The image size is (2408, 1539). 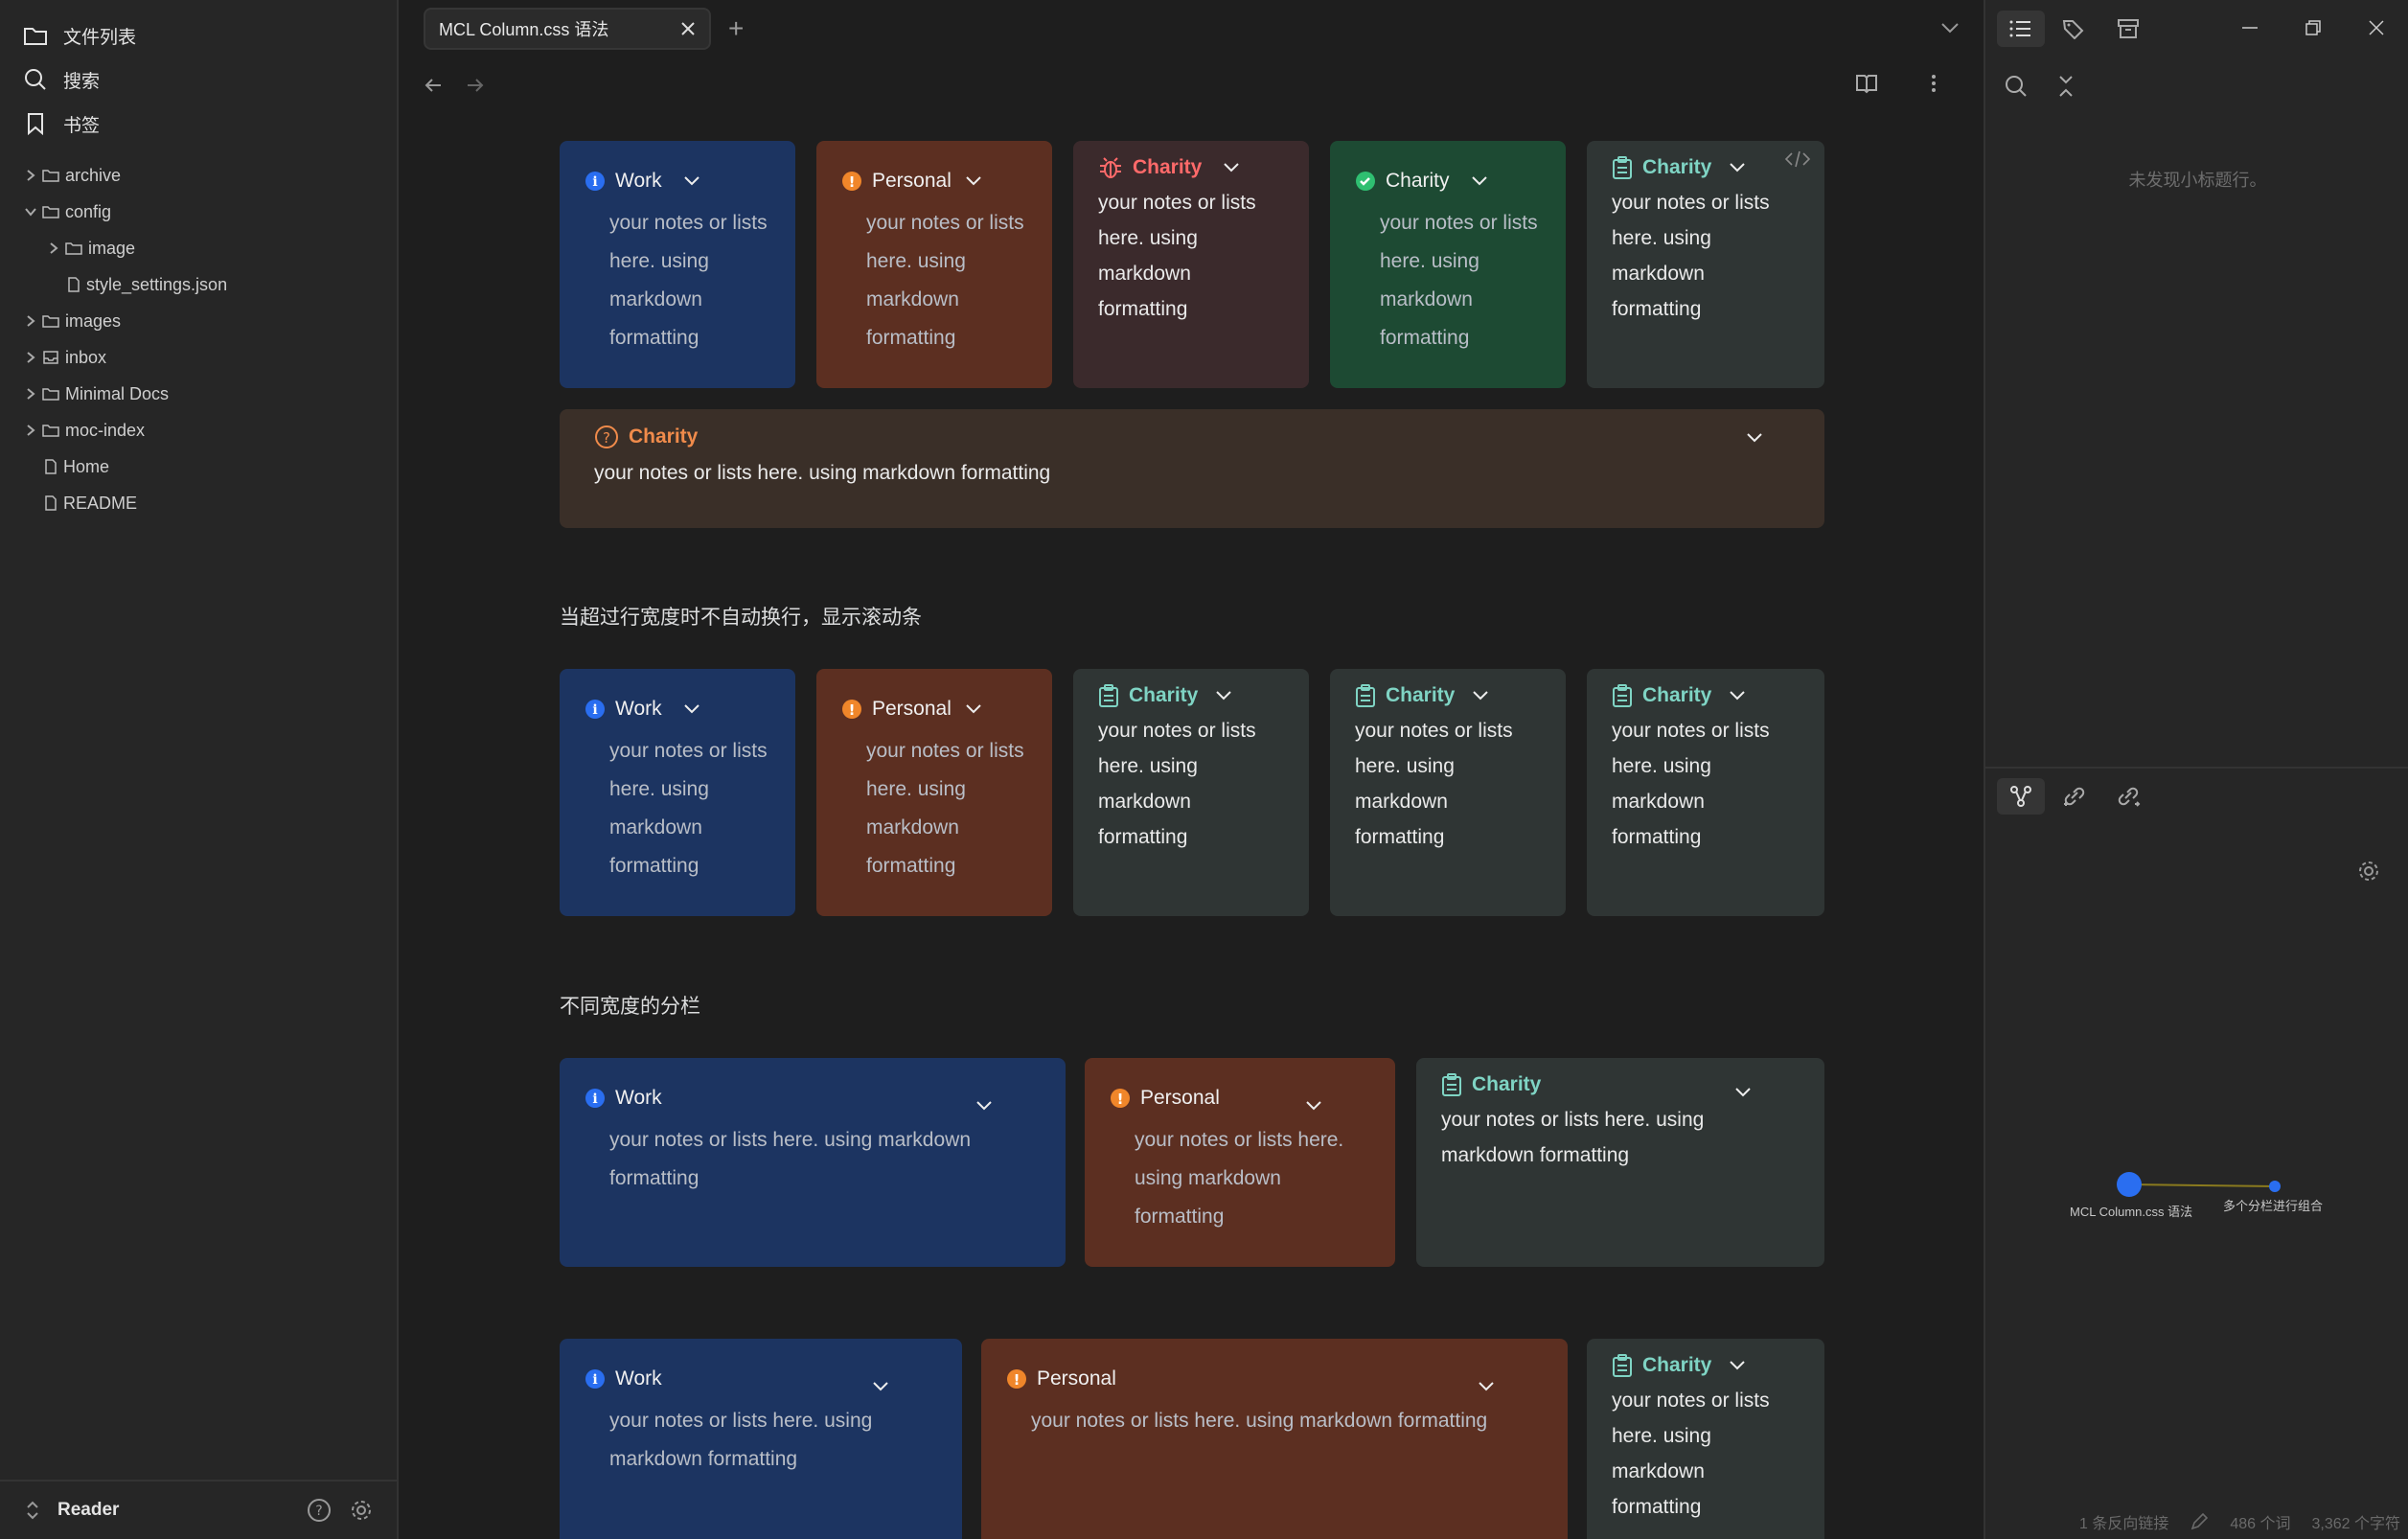 What do you see at coordinates (211, 467) in the screenshot?
I see `tree-item-home: Home` at bounding box center [211, 467].